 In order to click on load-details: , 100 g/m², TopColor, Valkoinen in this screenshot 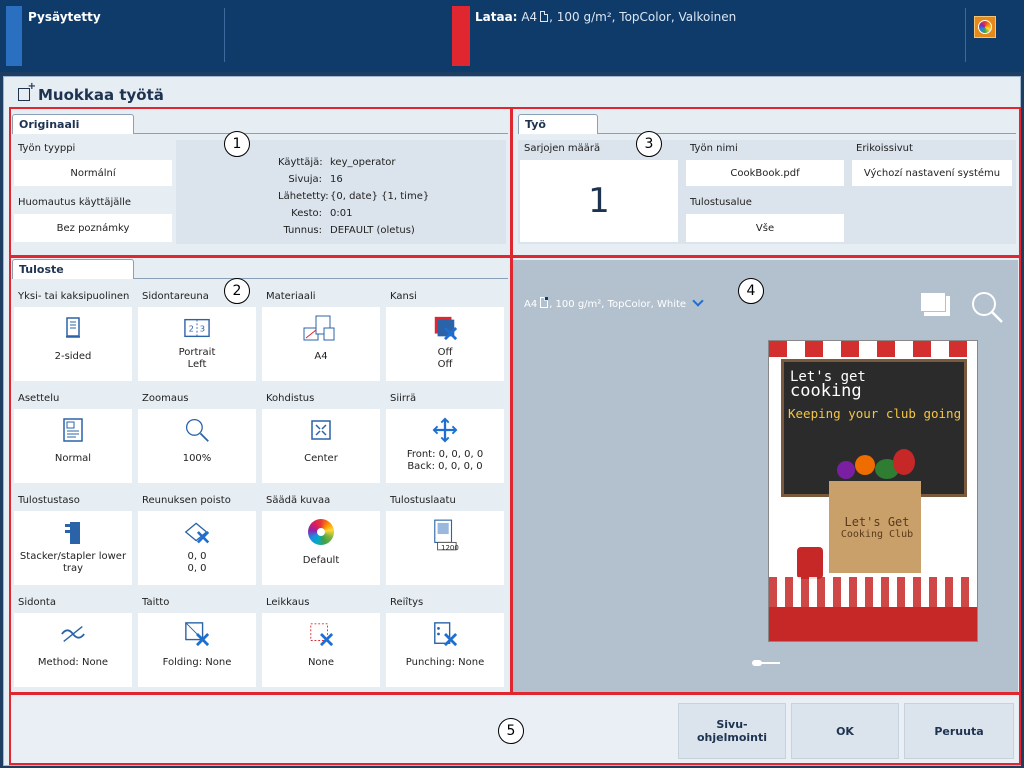, I will do `click(643, 17)`.